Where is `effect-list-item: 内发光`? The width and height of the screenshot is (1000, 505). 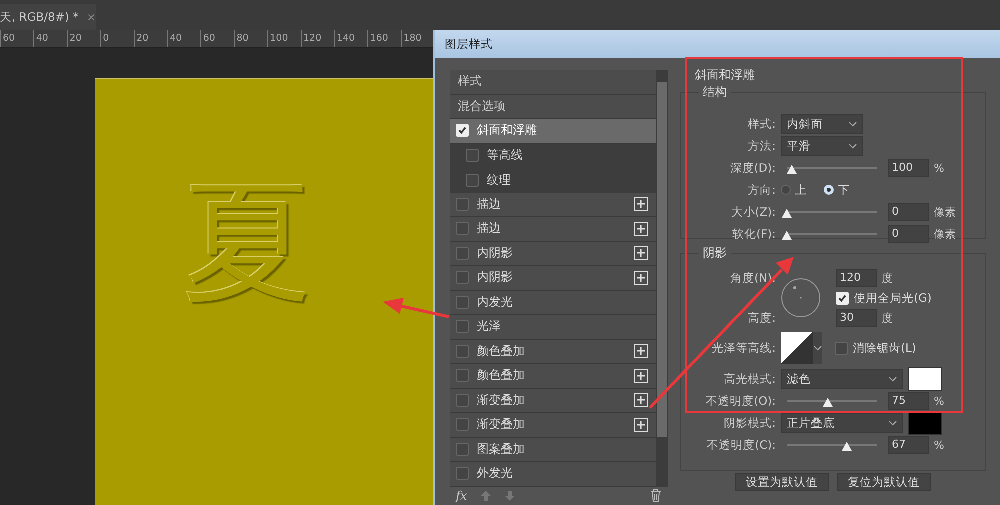
effect-list-item: 内发光 is located at coordinates (553, 302).